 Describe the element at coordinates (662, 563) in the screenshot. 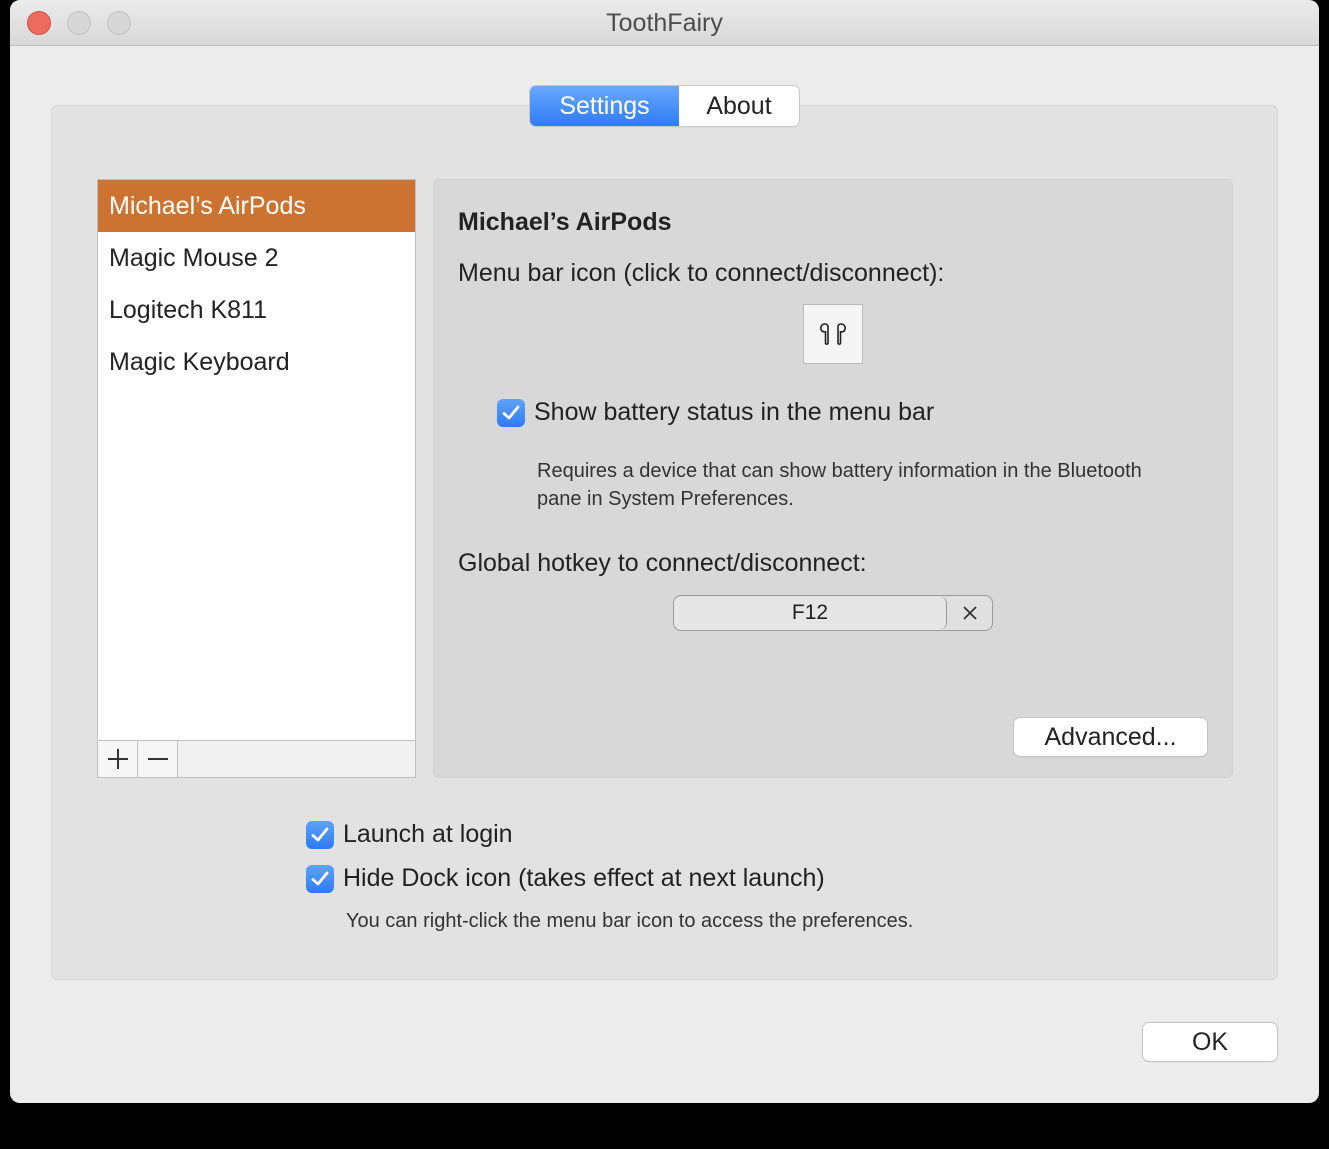

I see `hotkey-label: Global hotkey to connect/disconnect:` at that location.